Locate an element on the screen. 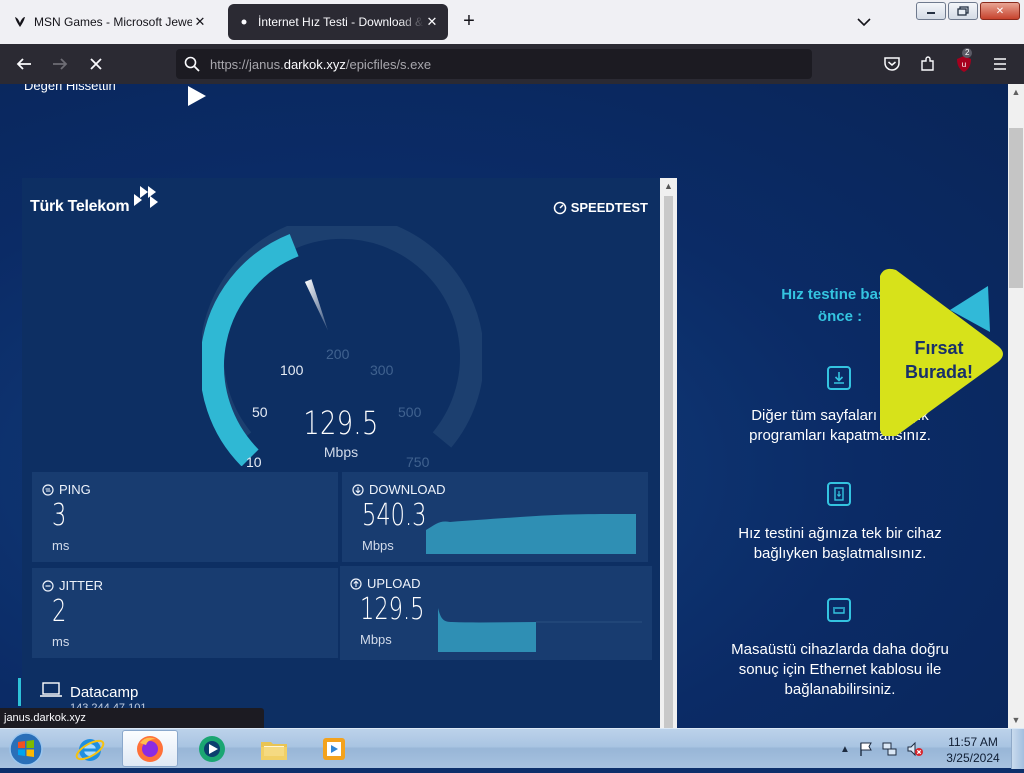 The width and height of the screenshot is (1024, 773). gauge-unit: Mbps is located at coordinates (341, 452).